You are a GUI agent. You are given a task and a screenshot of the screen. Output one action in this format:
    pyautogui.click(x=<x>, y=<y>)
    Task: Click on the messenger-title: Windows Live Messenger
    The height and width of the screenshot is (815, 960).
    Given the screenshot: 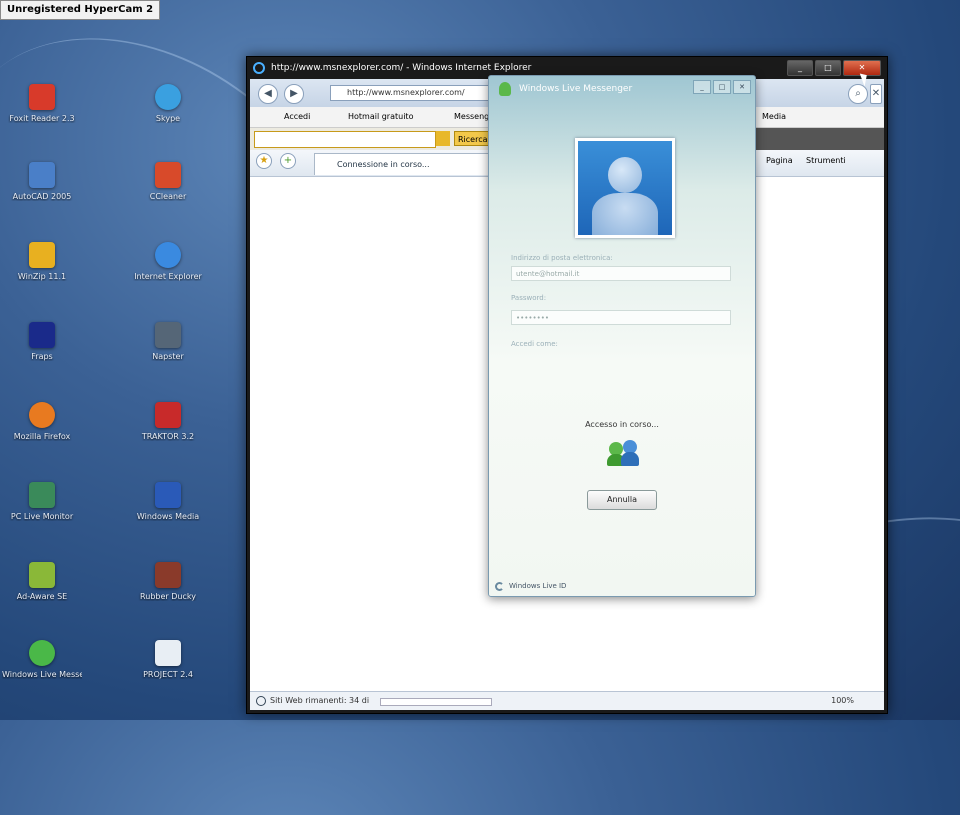 What is the action you would take?
    pyautogui.click(x=576, y=89)
    